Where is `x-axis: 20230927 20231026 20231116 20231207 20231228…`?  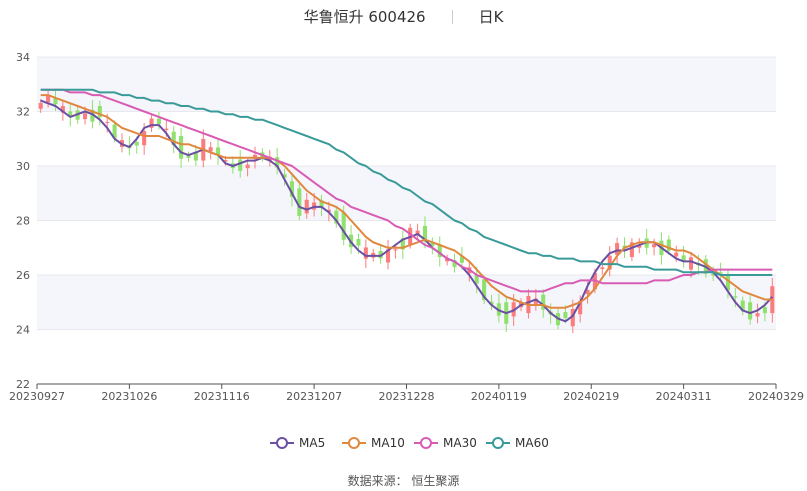 x-axis: 20230927 20231026 20231116 20231207 20231228… is located at coordinates (406, 393).